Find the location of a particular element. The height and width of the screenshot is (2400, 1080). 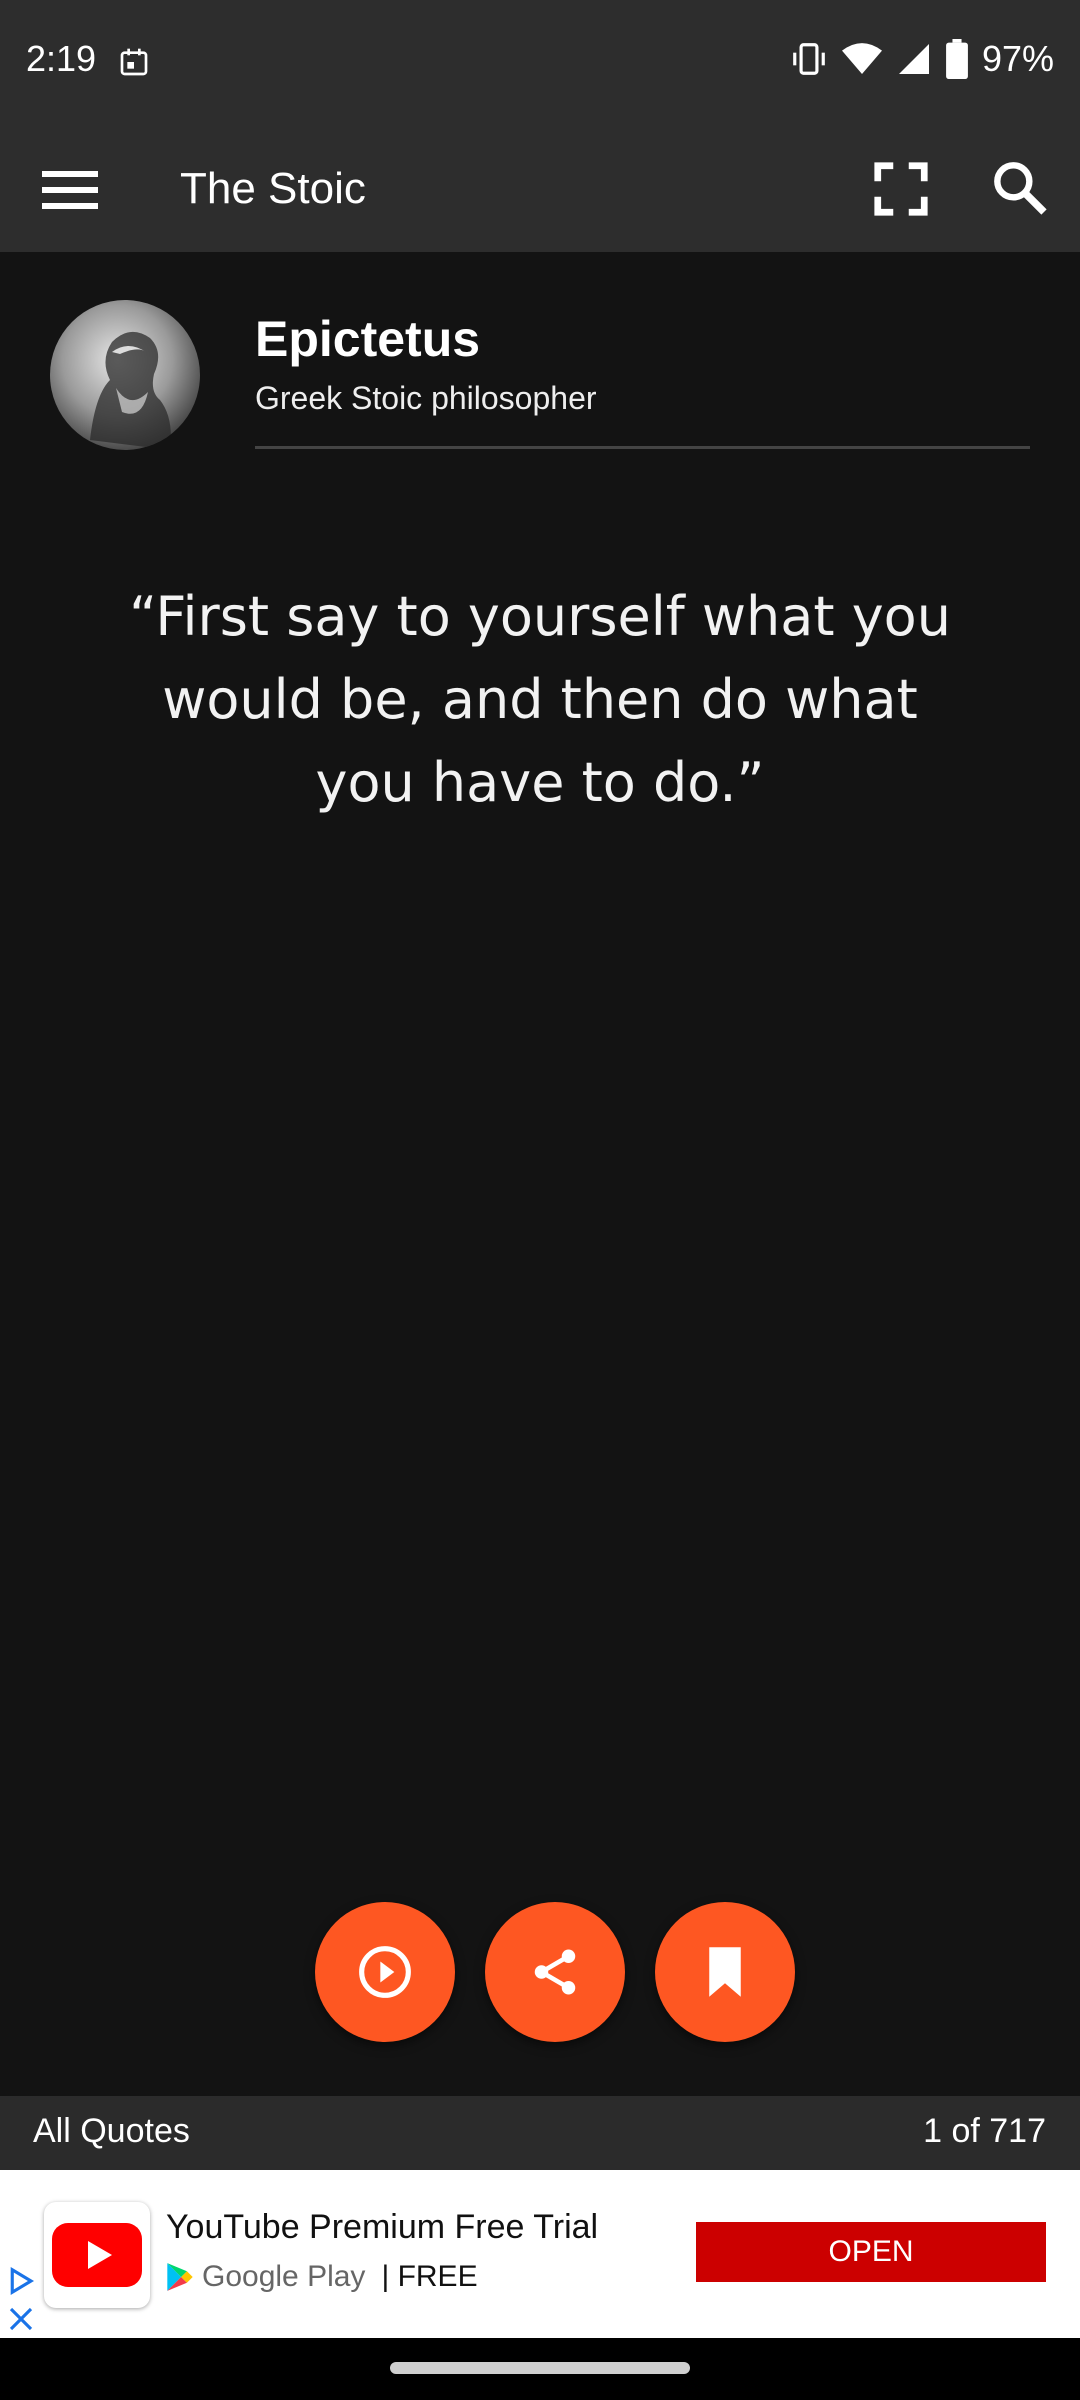

status-bar: 2:19 97% is located at coordinates (540, 63).